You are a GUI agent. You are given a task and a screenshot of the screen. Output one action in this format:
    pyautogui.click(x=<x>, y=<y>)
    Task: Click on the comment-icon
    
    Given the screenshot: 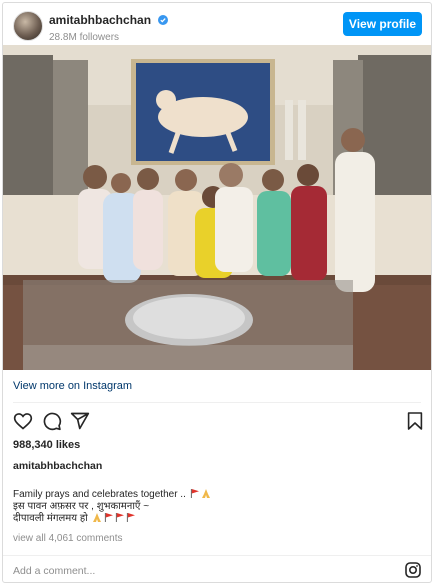 What is the action you would take?
    pyautogui.click(x=52, y=421)
    